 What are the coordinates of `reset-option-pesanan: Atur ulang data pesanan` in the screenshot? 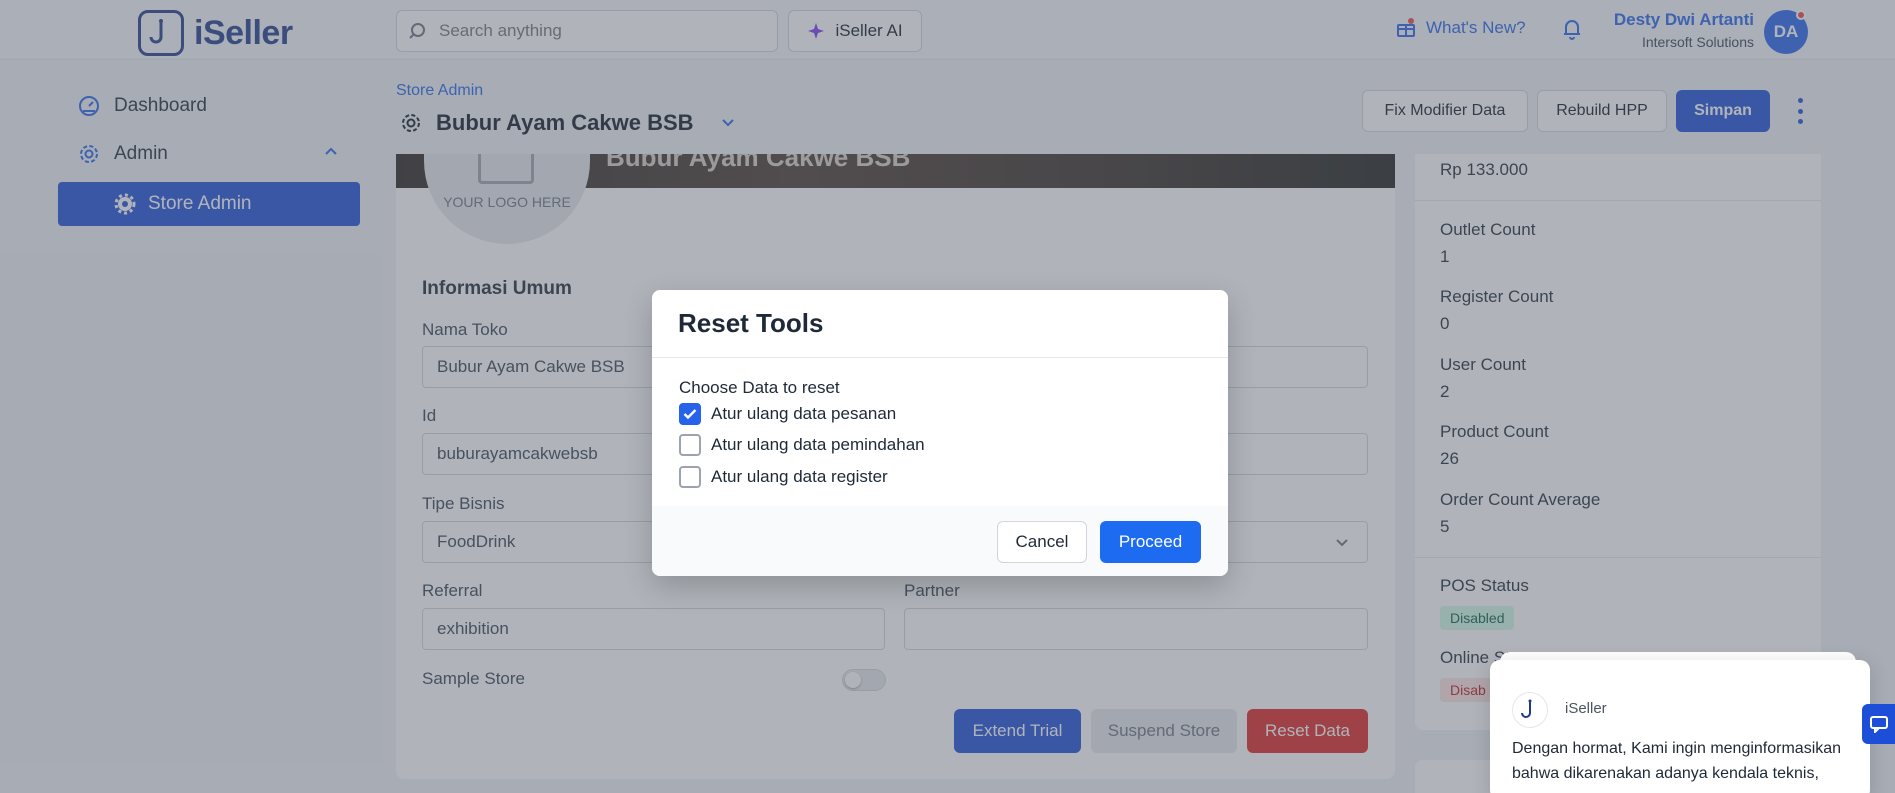 It's located at (787, 414).